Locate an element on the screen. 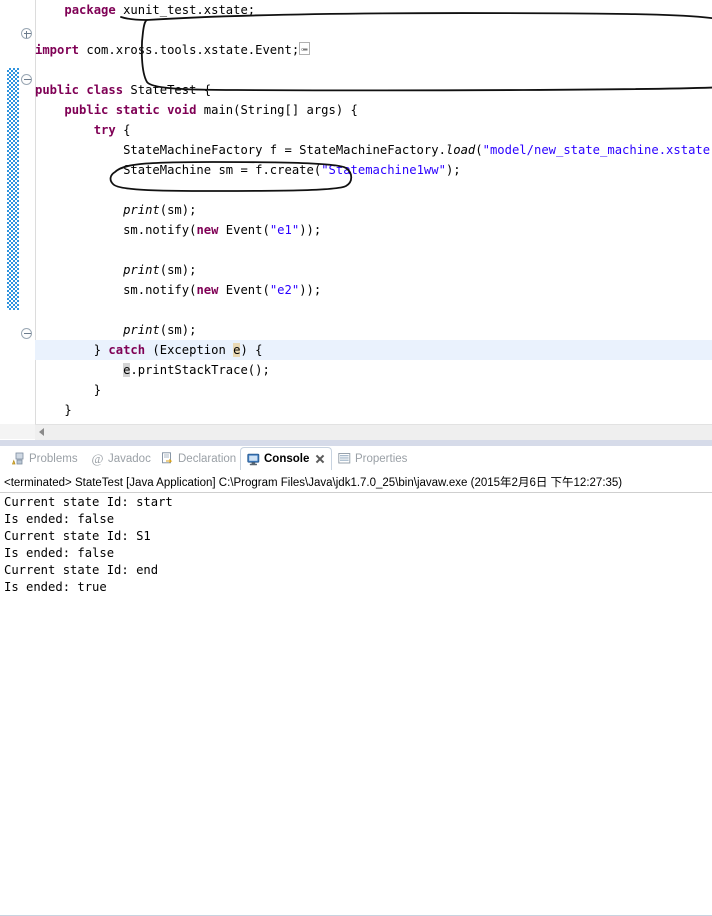  change-marker-gutter is located at coordinates (9, 212).